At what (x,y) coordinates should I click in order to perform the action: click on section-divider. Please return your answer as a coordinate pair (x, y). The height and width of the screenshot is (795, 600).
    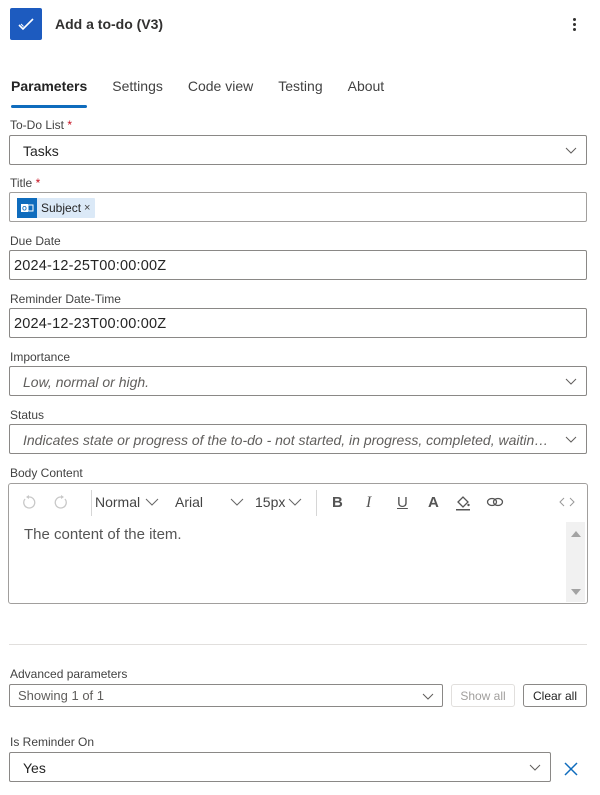
    Looking at the image, I should click on (298, 644).